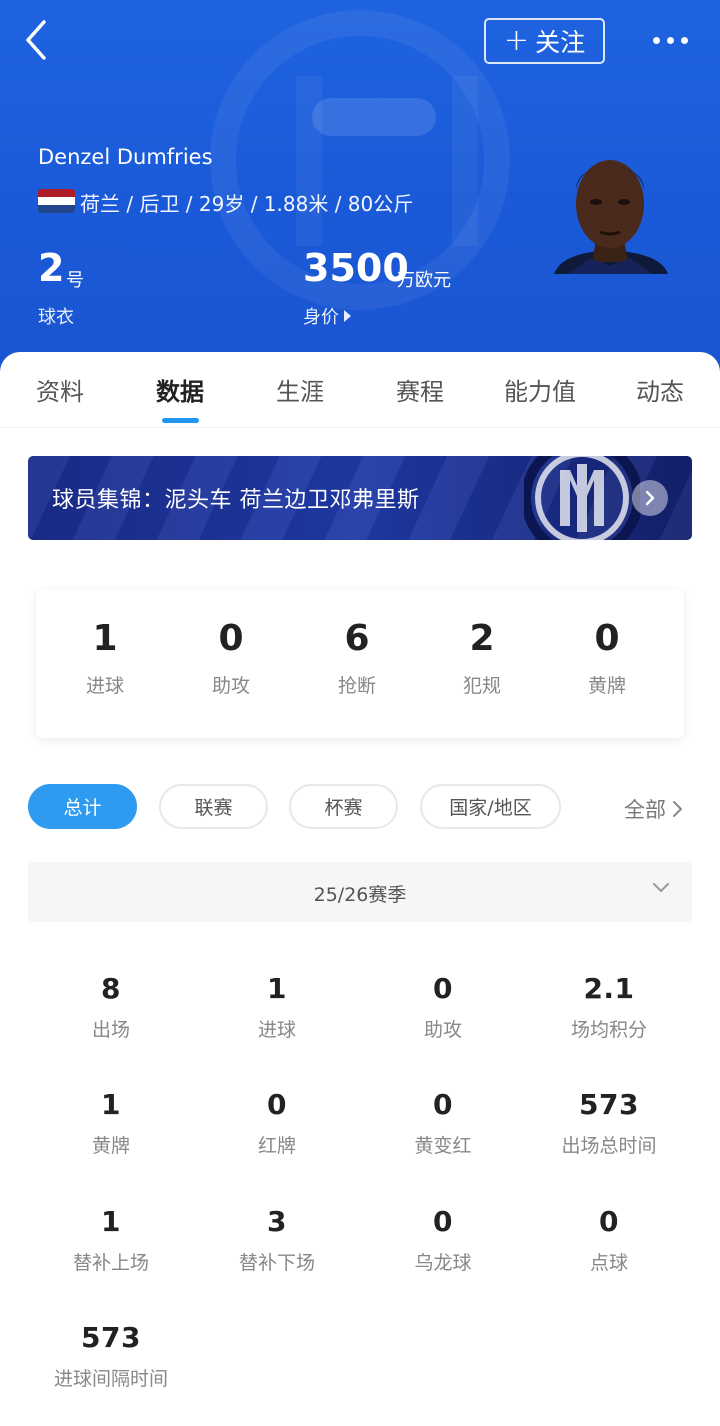 The height and width of the screenshot is (1426, 720). I want to click on stat-label: 替补下场, so click(276, 1263).